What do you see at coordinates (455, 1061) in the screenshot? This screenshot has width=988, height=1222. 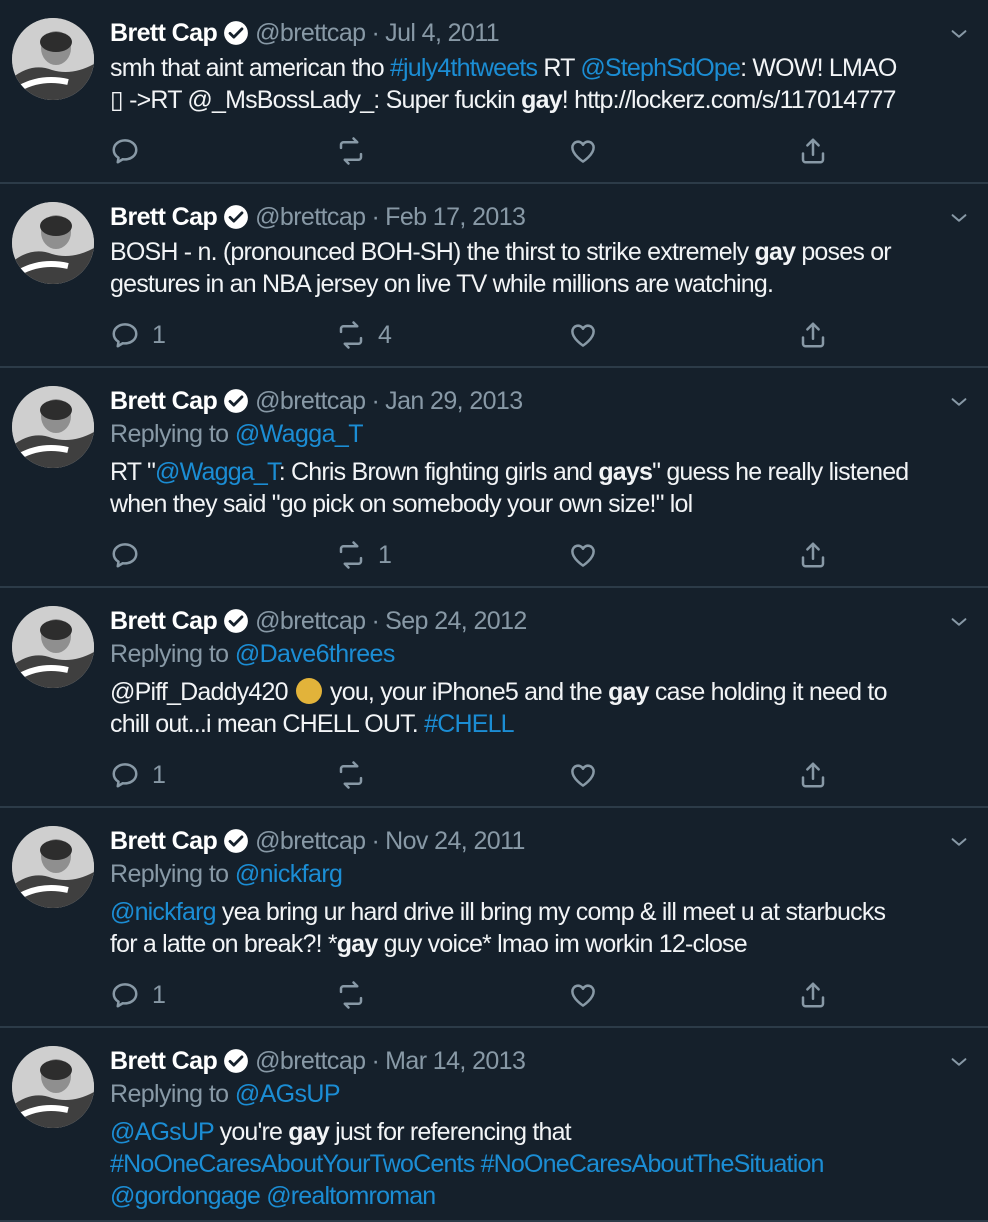 I see `tweet-date: Mar 14, 2013` at bounding box center [455, 1061].